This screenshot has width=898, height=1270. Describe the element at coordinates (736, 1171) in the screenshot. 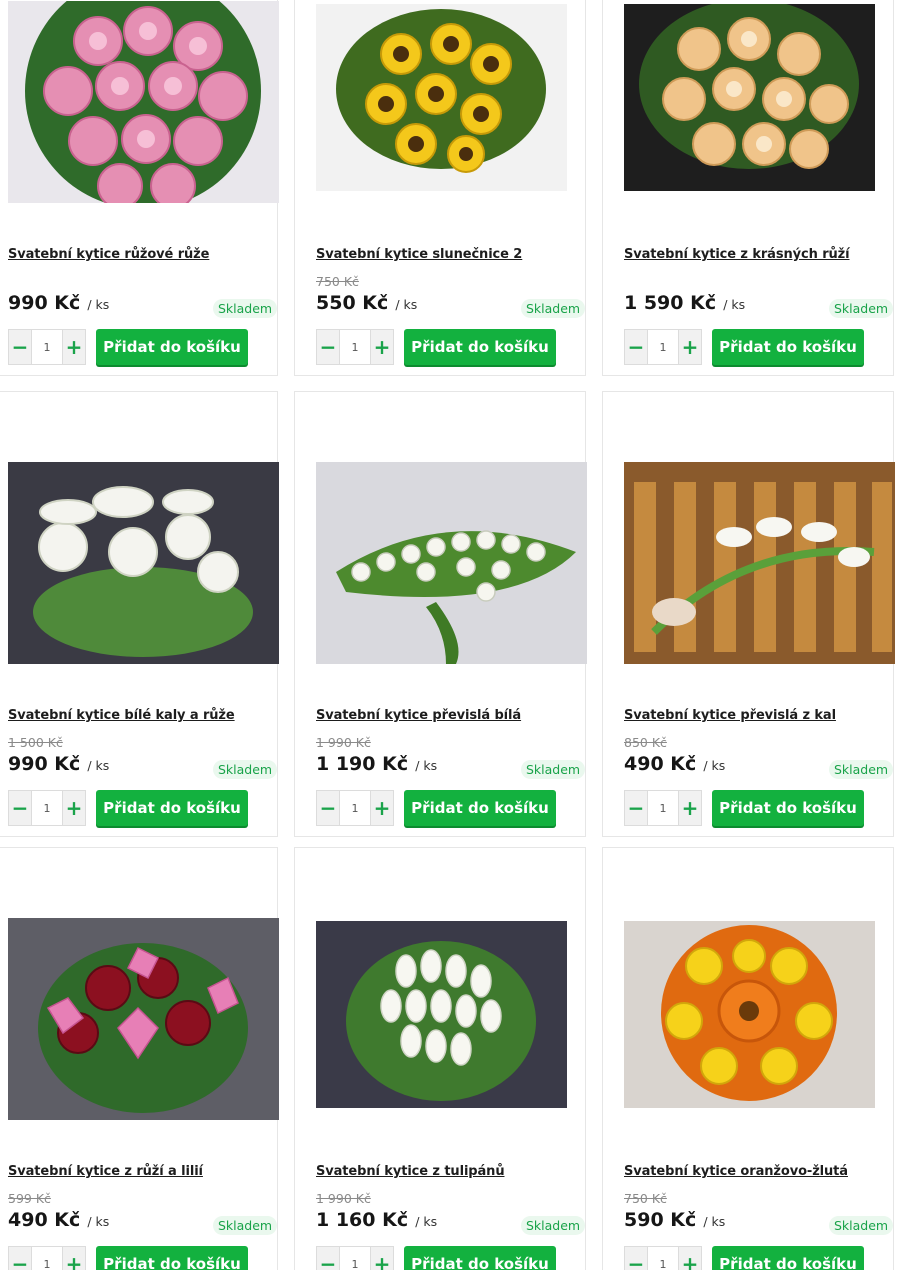

I see `product-name-link: Svatební kytice oranžovo-žlutá` at that location.